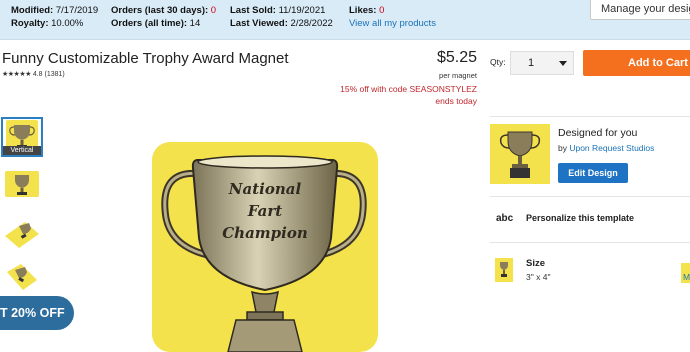 This screenshot has height=352, width=690. I want to click on chevron-down-icon, so click(563, 63).